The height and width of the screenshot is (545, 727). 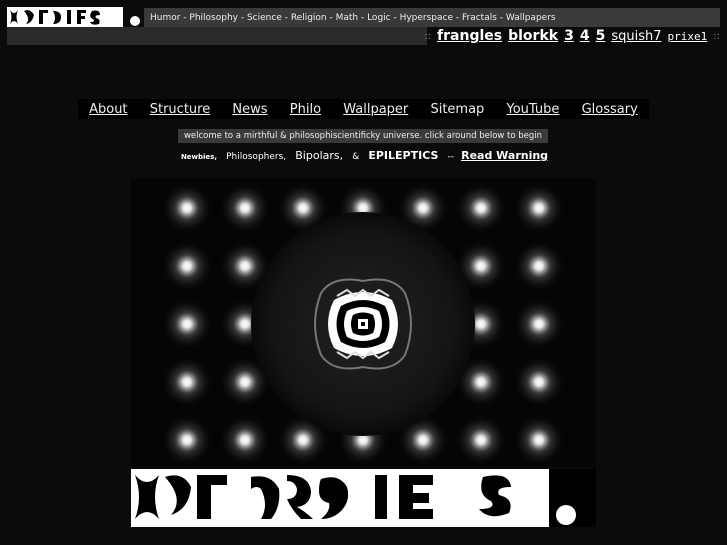 I want to click on nav-youtube: YouTube, so click(x=533, y=109).